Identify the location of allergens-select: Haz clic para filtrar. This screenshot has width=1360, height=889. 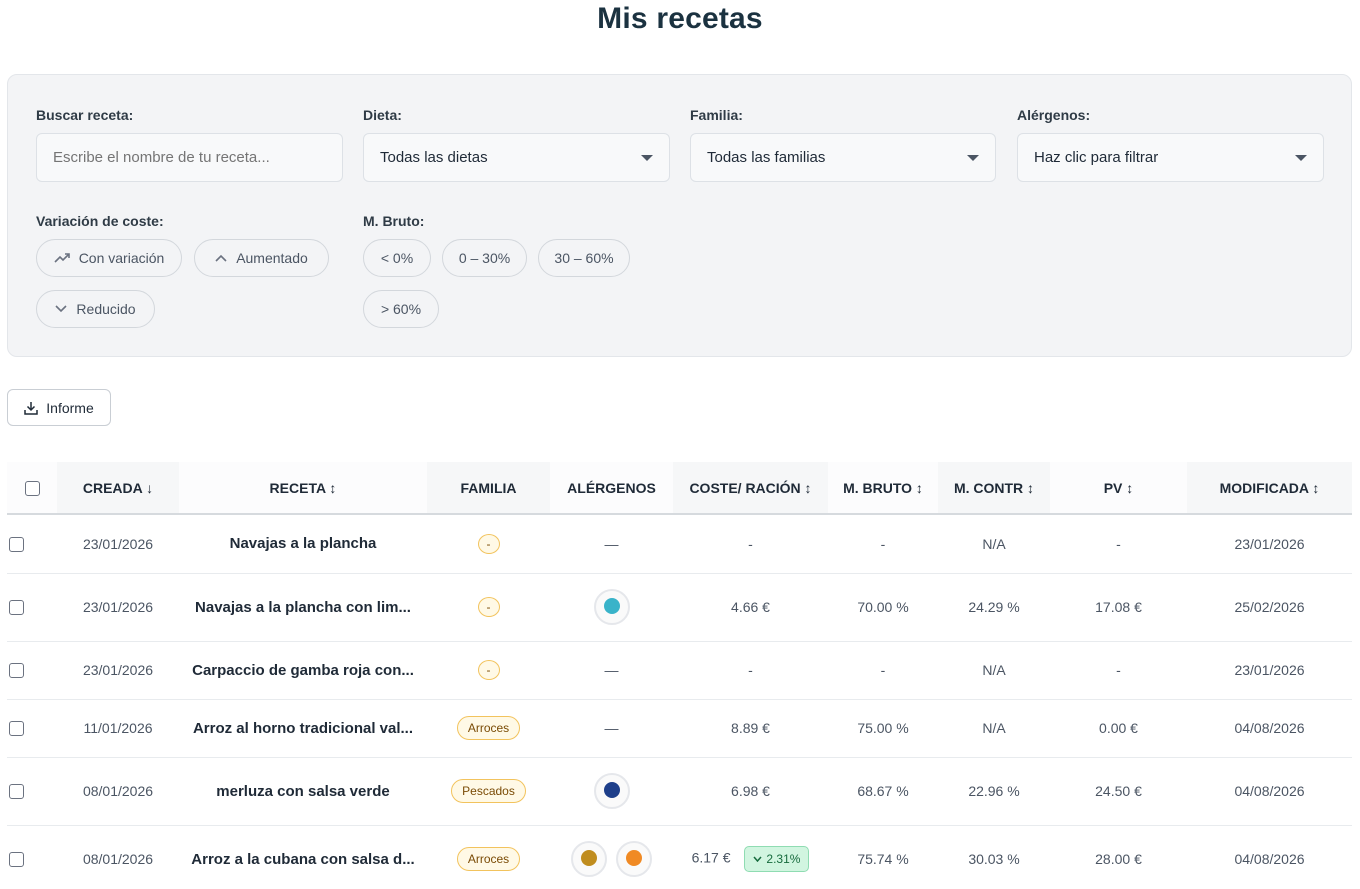
(1170, 157).